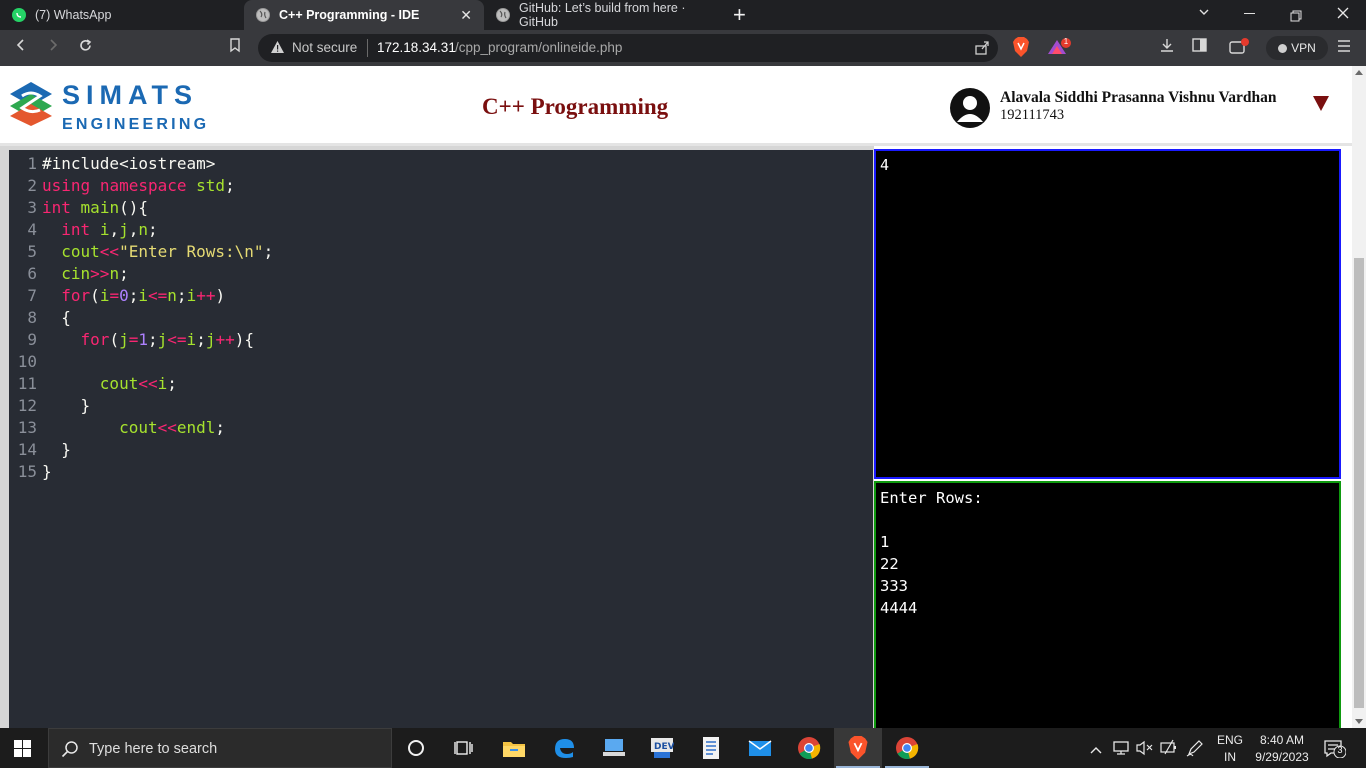  I want to click on window-close-icon, so click(1343, 16).